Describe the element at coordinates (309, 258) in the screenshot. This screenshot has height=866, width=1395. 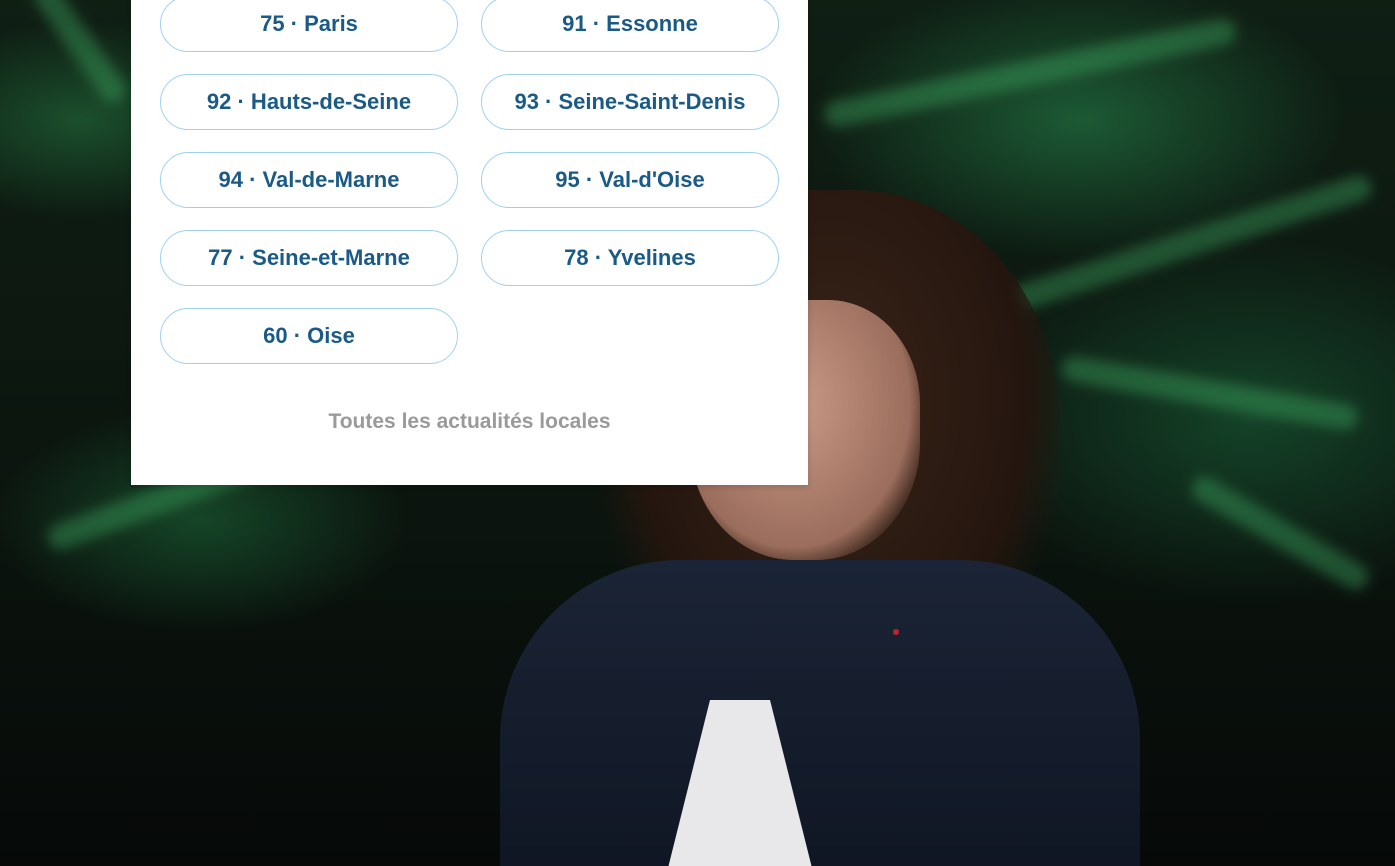
I see `department-button-seine-et-marne: 77 · Seine-et-Marne` at that location.